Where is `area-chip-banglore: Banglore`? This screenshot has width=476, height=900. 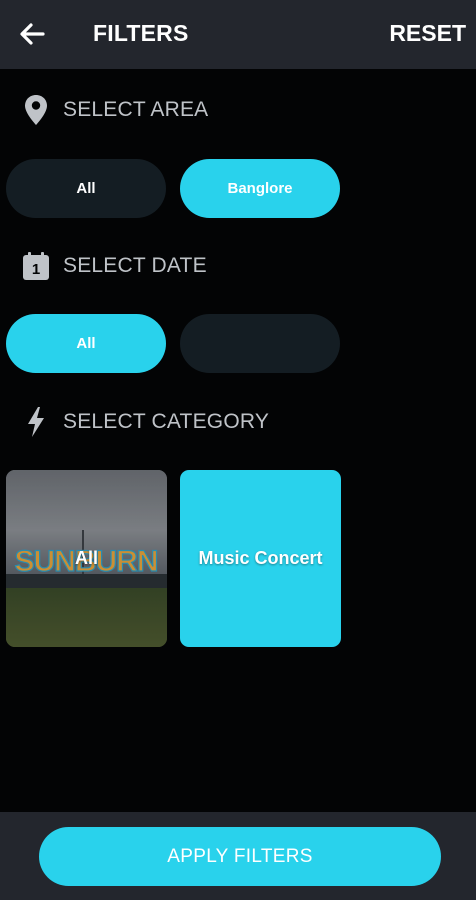
area-chip-banglore: Banglore is located at coordinates (260, 188).